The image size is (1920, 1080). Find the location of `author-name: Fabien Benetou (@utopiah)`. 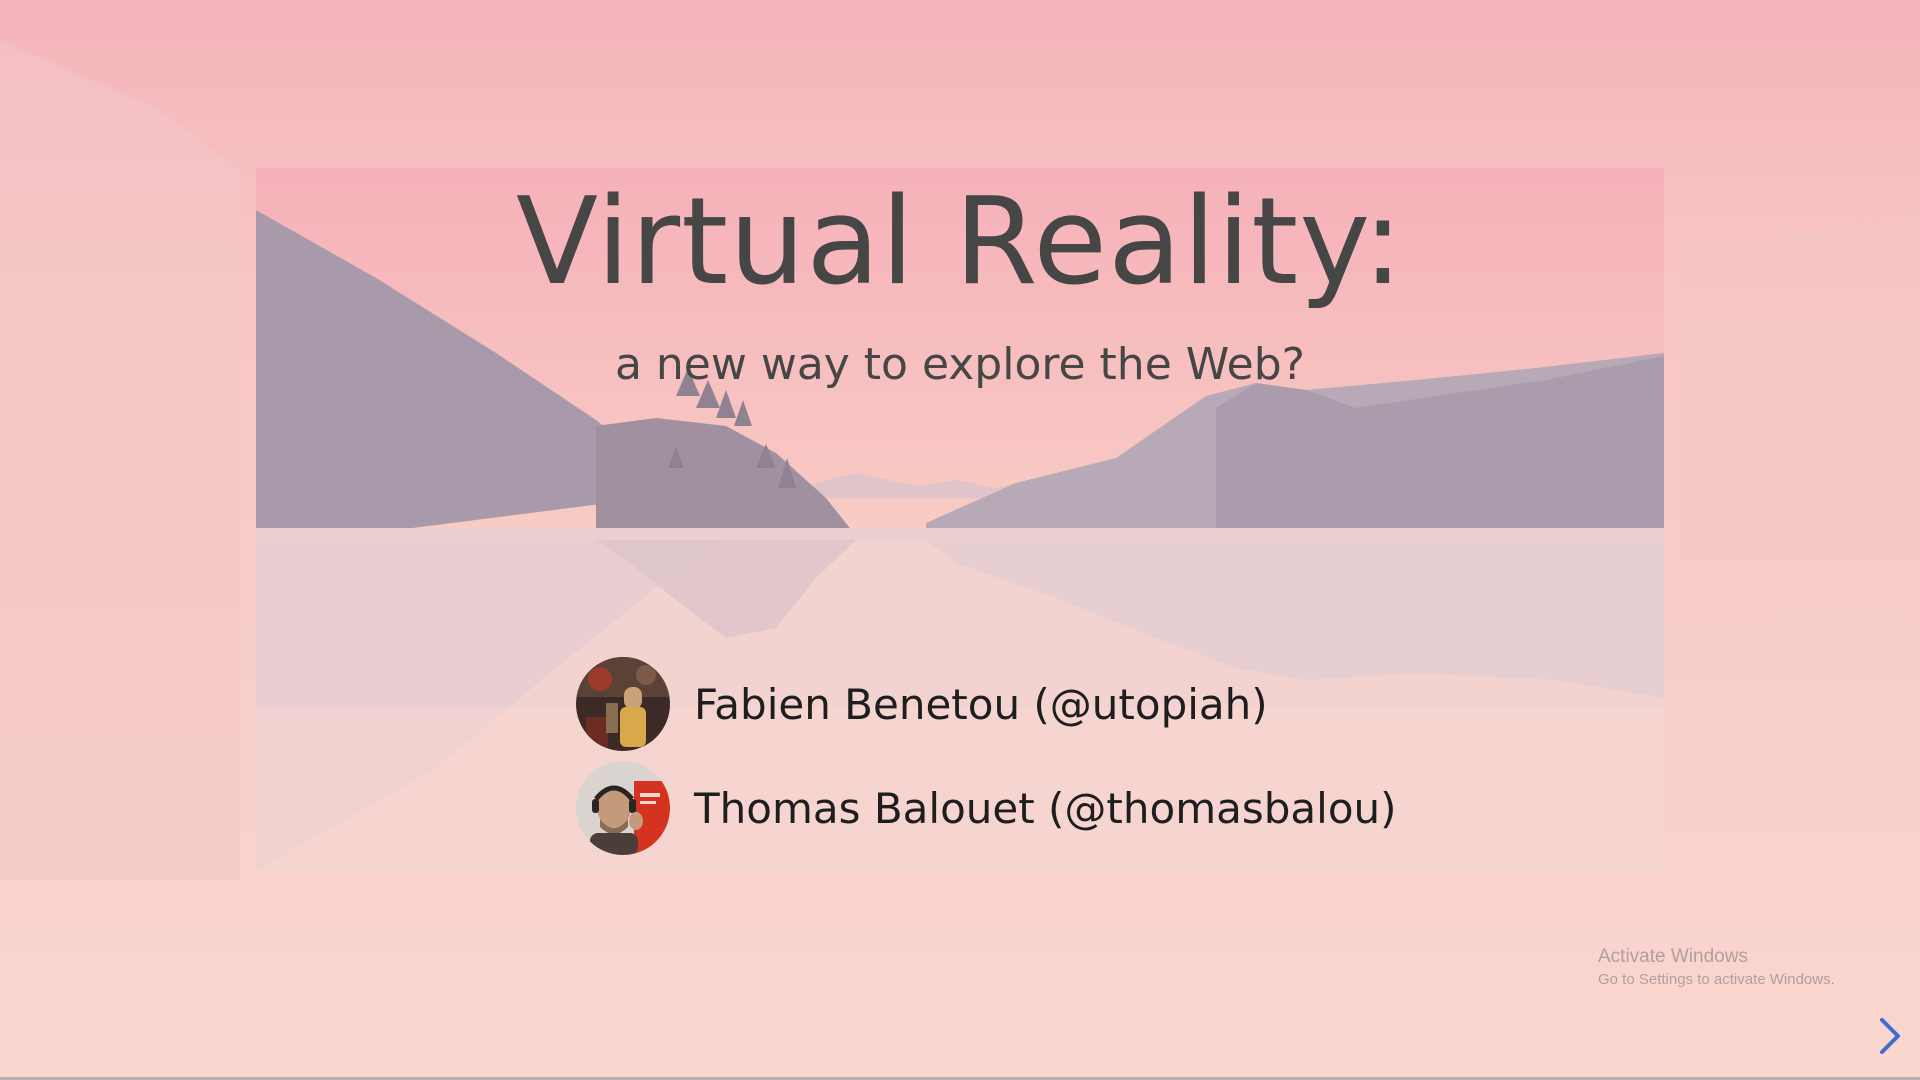

author-name: Fabien Benetou (@utopiah) is located at coordinates (981, 704).